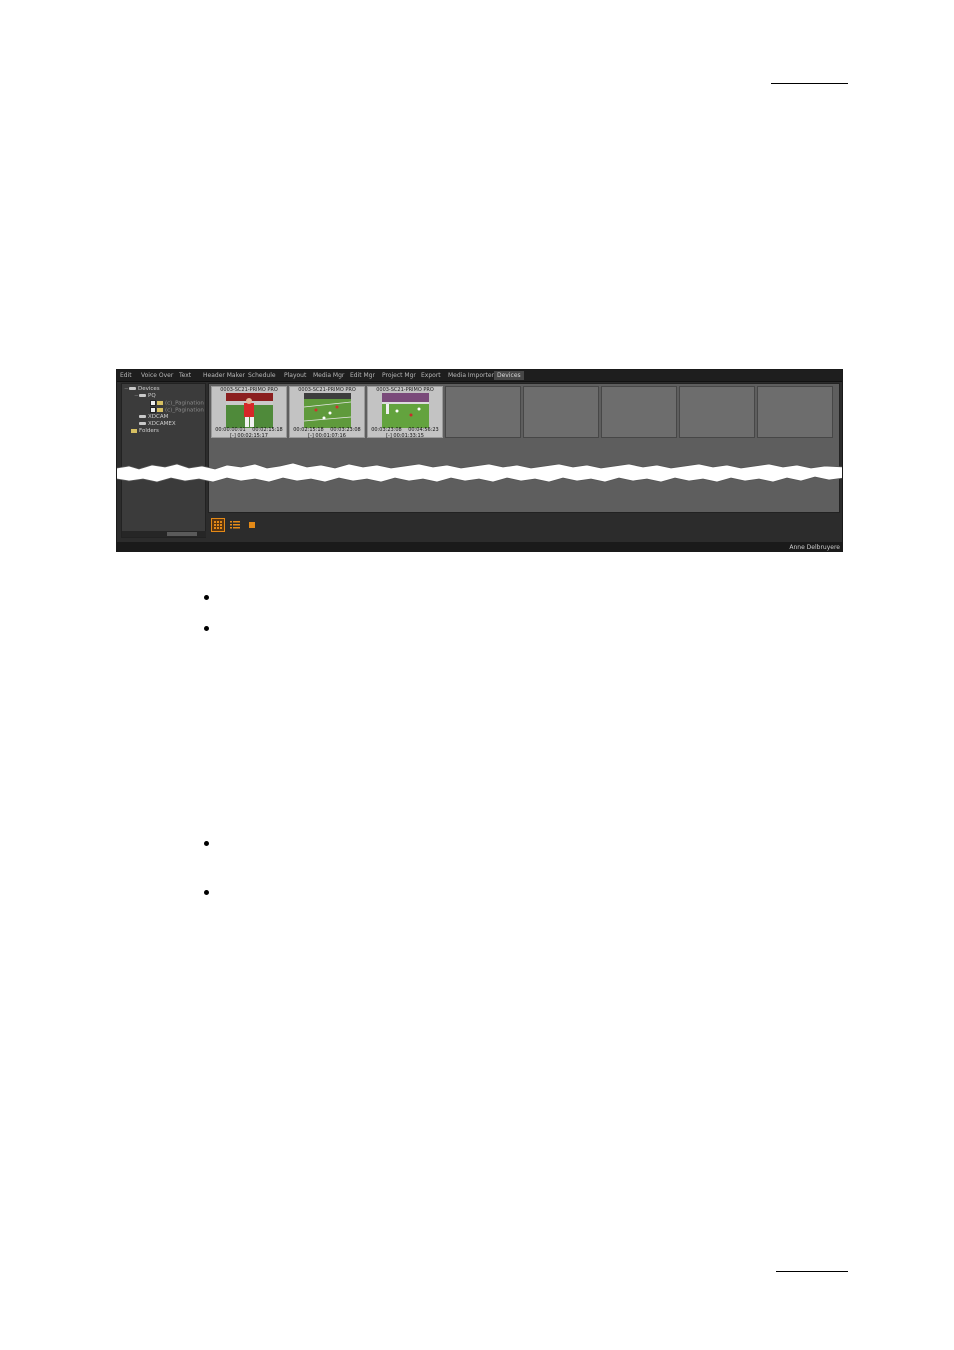 The width and height of the screenshot is (954, 1350). I want to click on footer-rule, so click(812, 1271).